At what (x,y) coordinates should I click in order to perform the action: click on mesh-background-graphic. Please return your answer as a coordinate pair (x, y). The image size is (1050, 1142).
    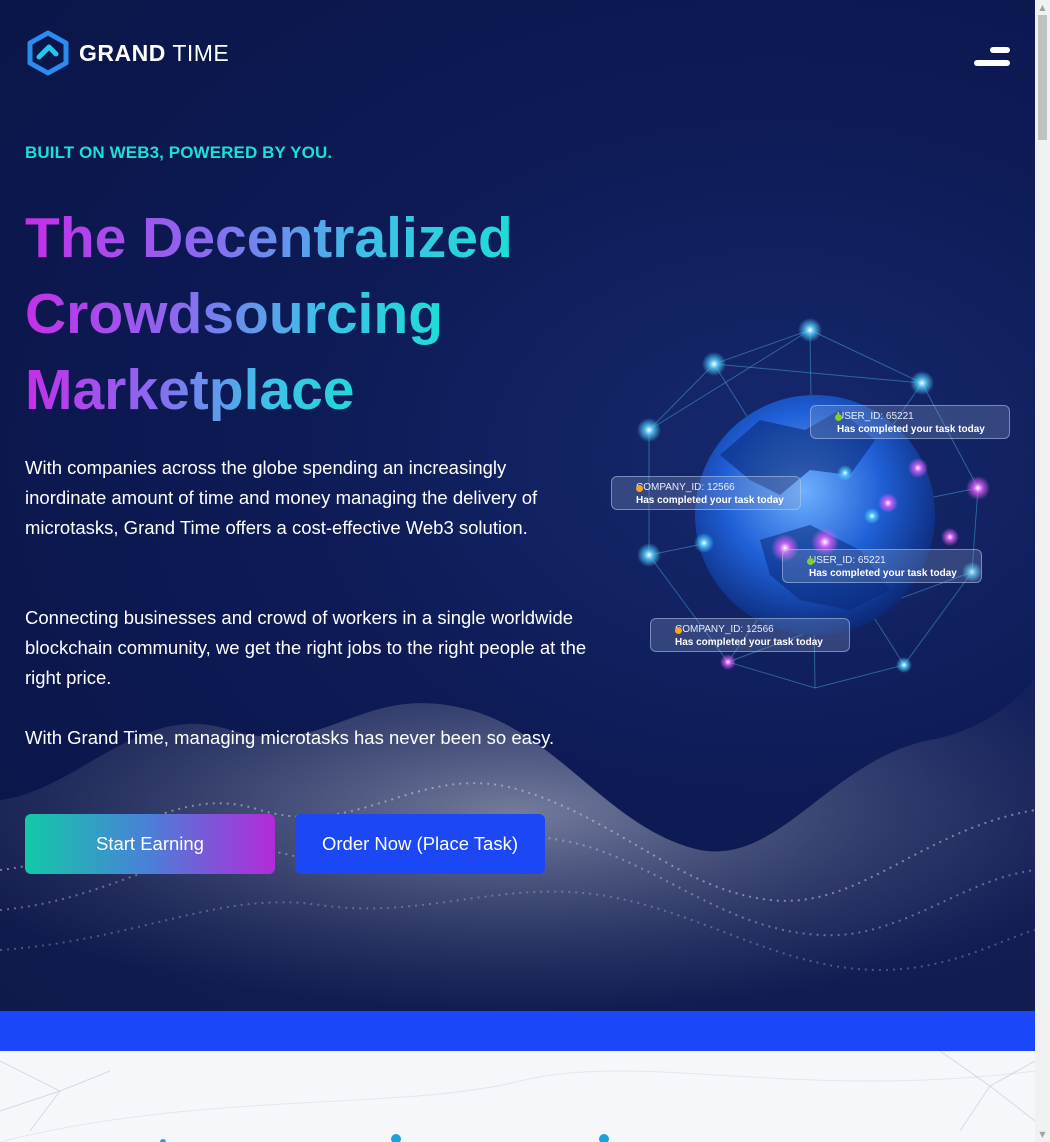
    Looking at the image, I should click on (517, 1096).